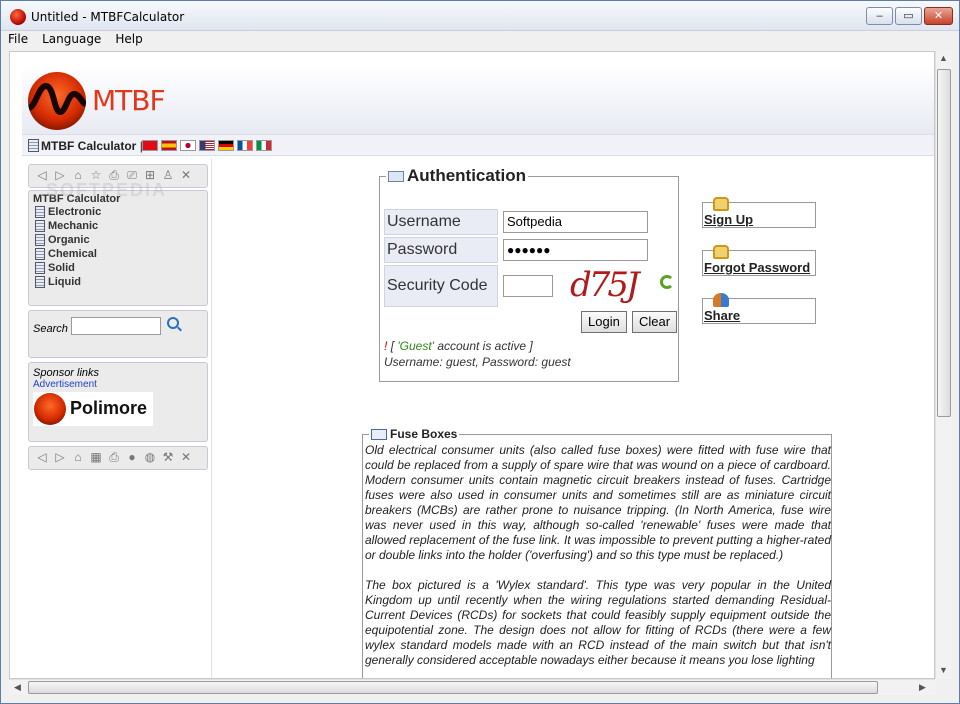 The image size is (960, 704). What do you see at coordinates (441, 250) in the screenshot?
I see `password-label: Password` at bounding box center [441, 250].